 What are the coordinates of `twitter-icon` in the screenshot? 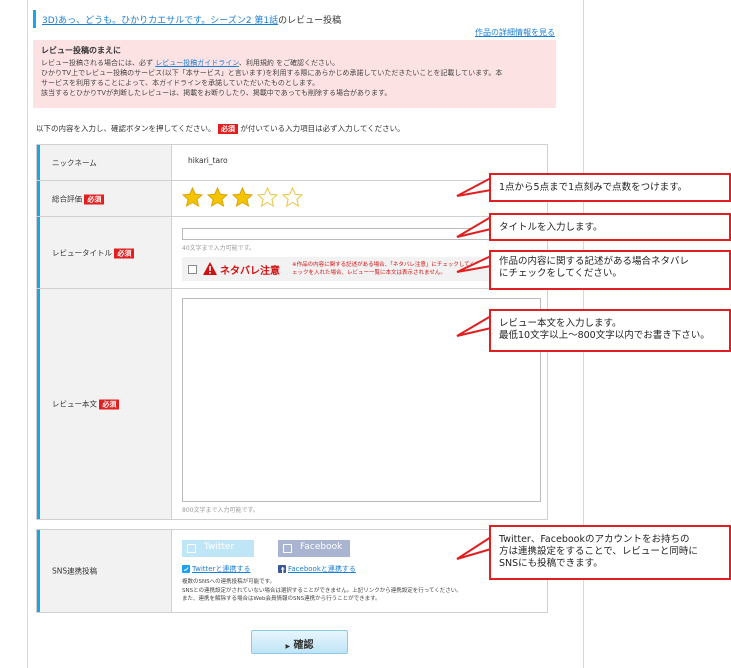 It's located at (186, 569).